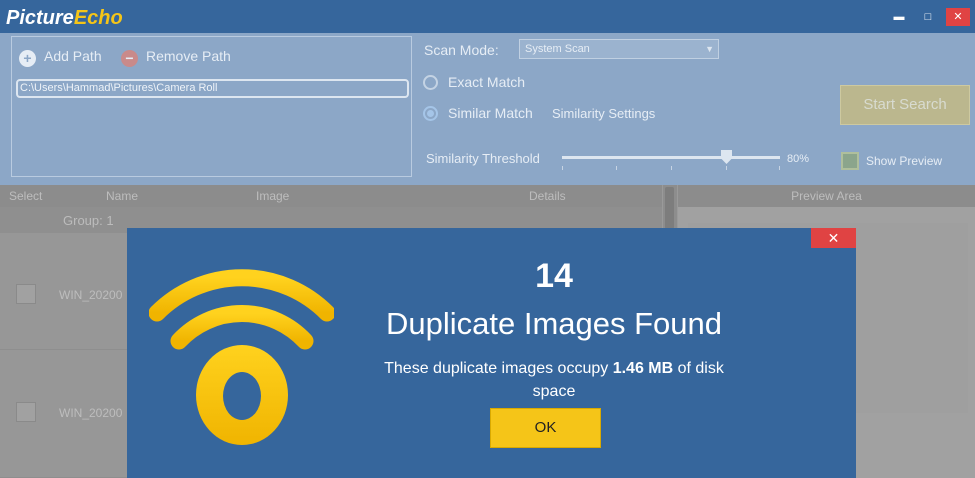  What do you see at coordinates (850, 161) in the screenshot?
I see `show-preview-checkbox` at bounding box center [850, 161].